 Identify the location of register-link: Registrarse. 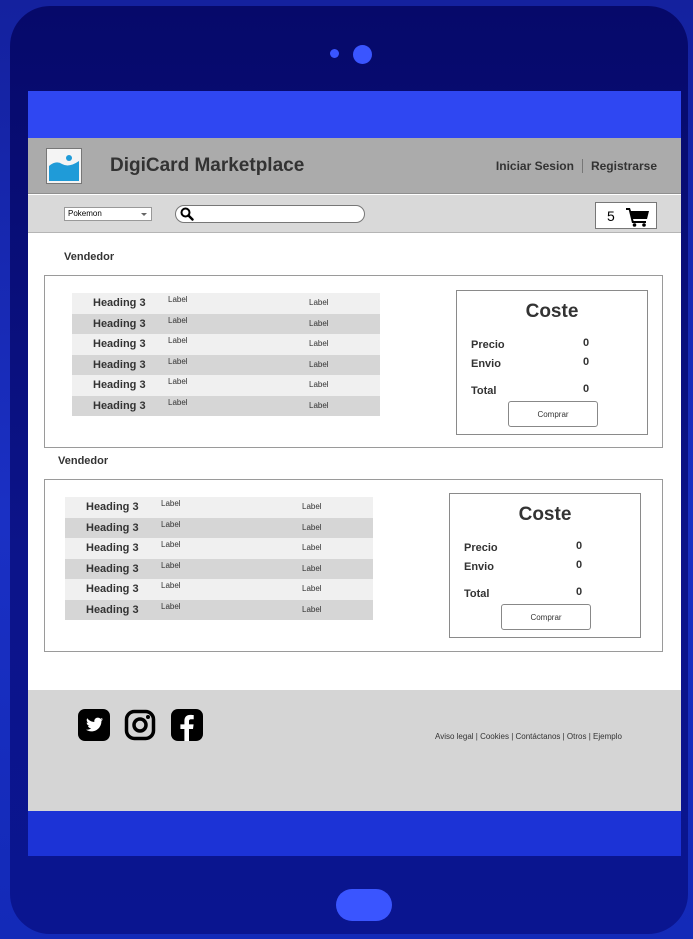
(624, 166).